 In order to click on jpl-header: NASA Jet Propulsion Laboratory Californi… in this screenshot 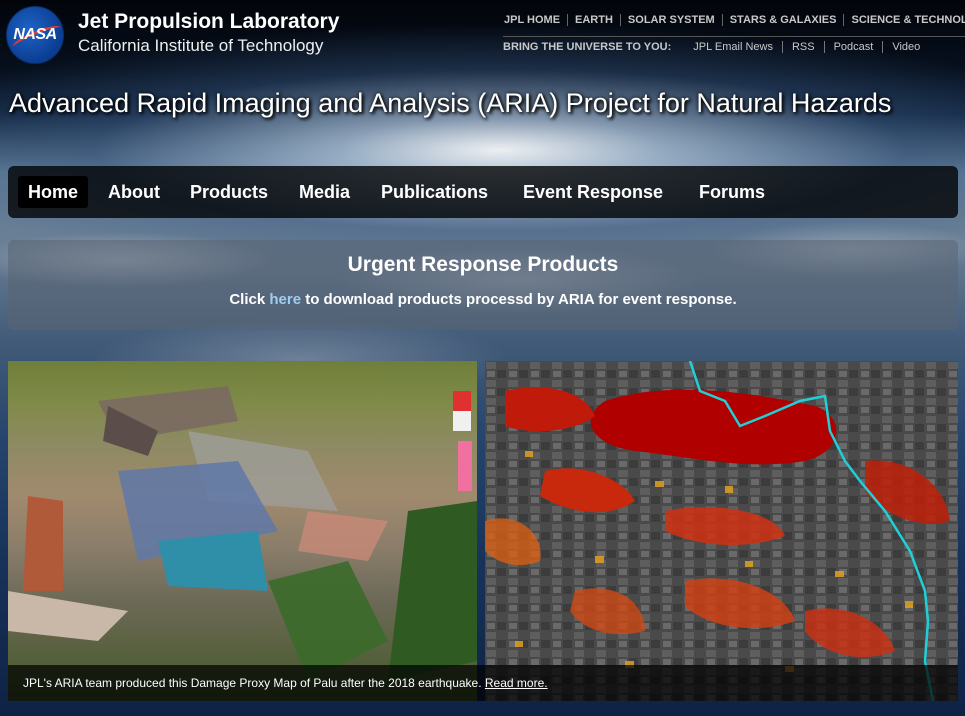, I will do `click(482, 35)`.